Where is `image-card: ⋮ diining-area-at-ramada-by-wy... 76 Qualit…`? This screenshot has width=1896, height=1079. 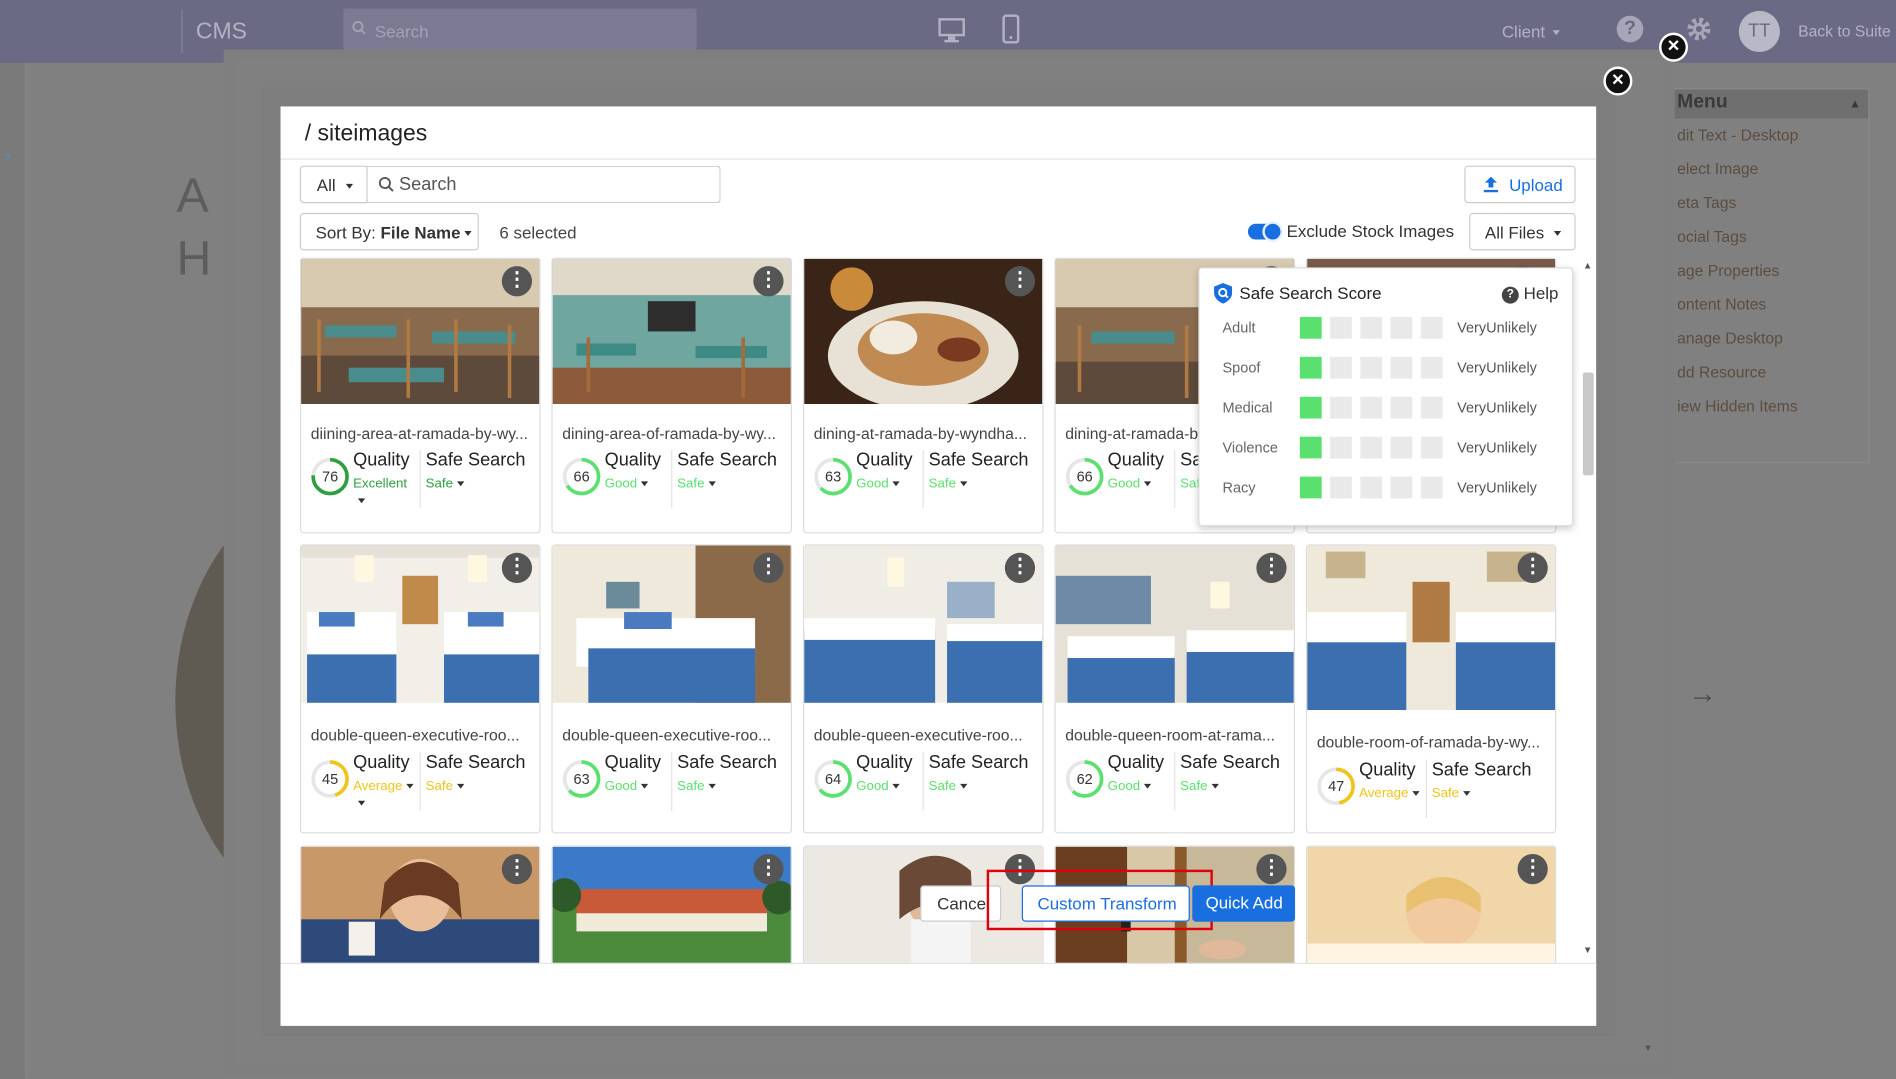 image-card: ⋮ diining-area-at-ramada-by-wy... 76 Qualit… is located at coordinates (420, 395).